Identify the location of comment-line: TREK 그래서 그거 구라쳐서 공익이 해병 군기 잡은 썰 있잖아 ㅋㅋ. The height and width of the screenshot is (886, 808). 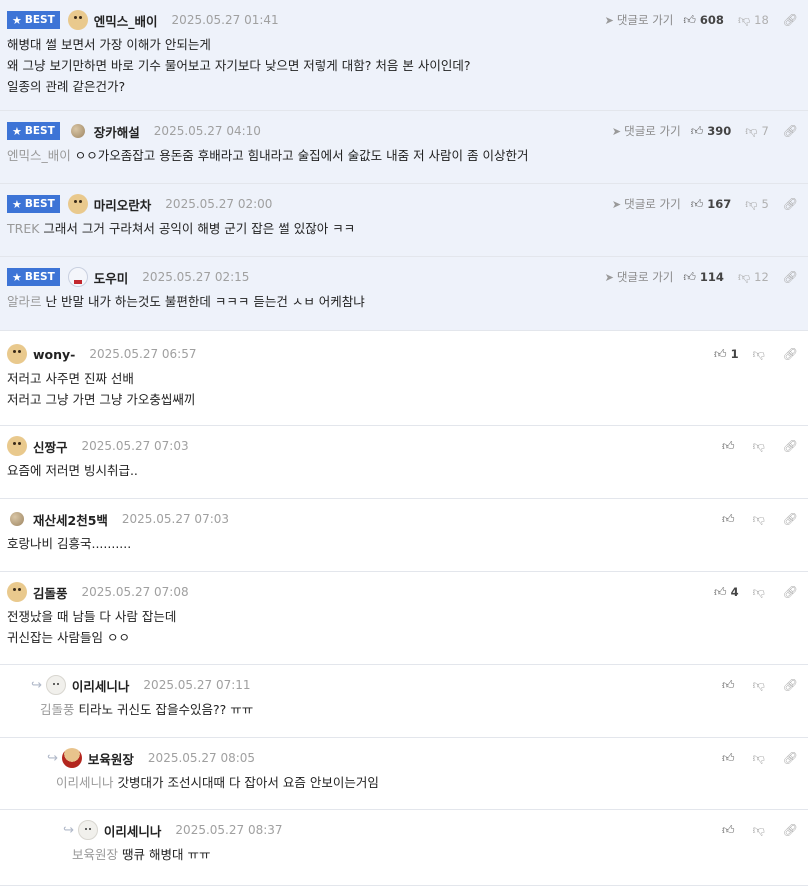
(402, 228).